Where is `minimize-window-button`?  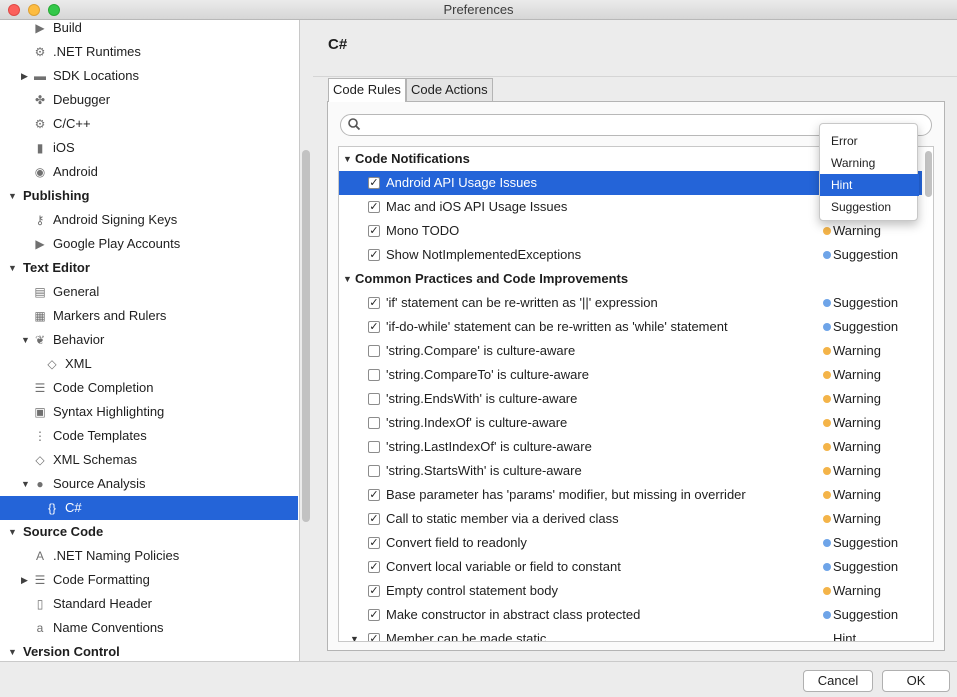 minimize-window-button is located at coordinates (34, 10).